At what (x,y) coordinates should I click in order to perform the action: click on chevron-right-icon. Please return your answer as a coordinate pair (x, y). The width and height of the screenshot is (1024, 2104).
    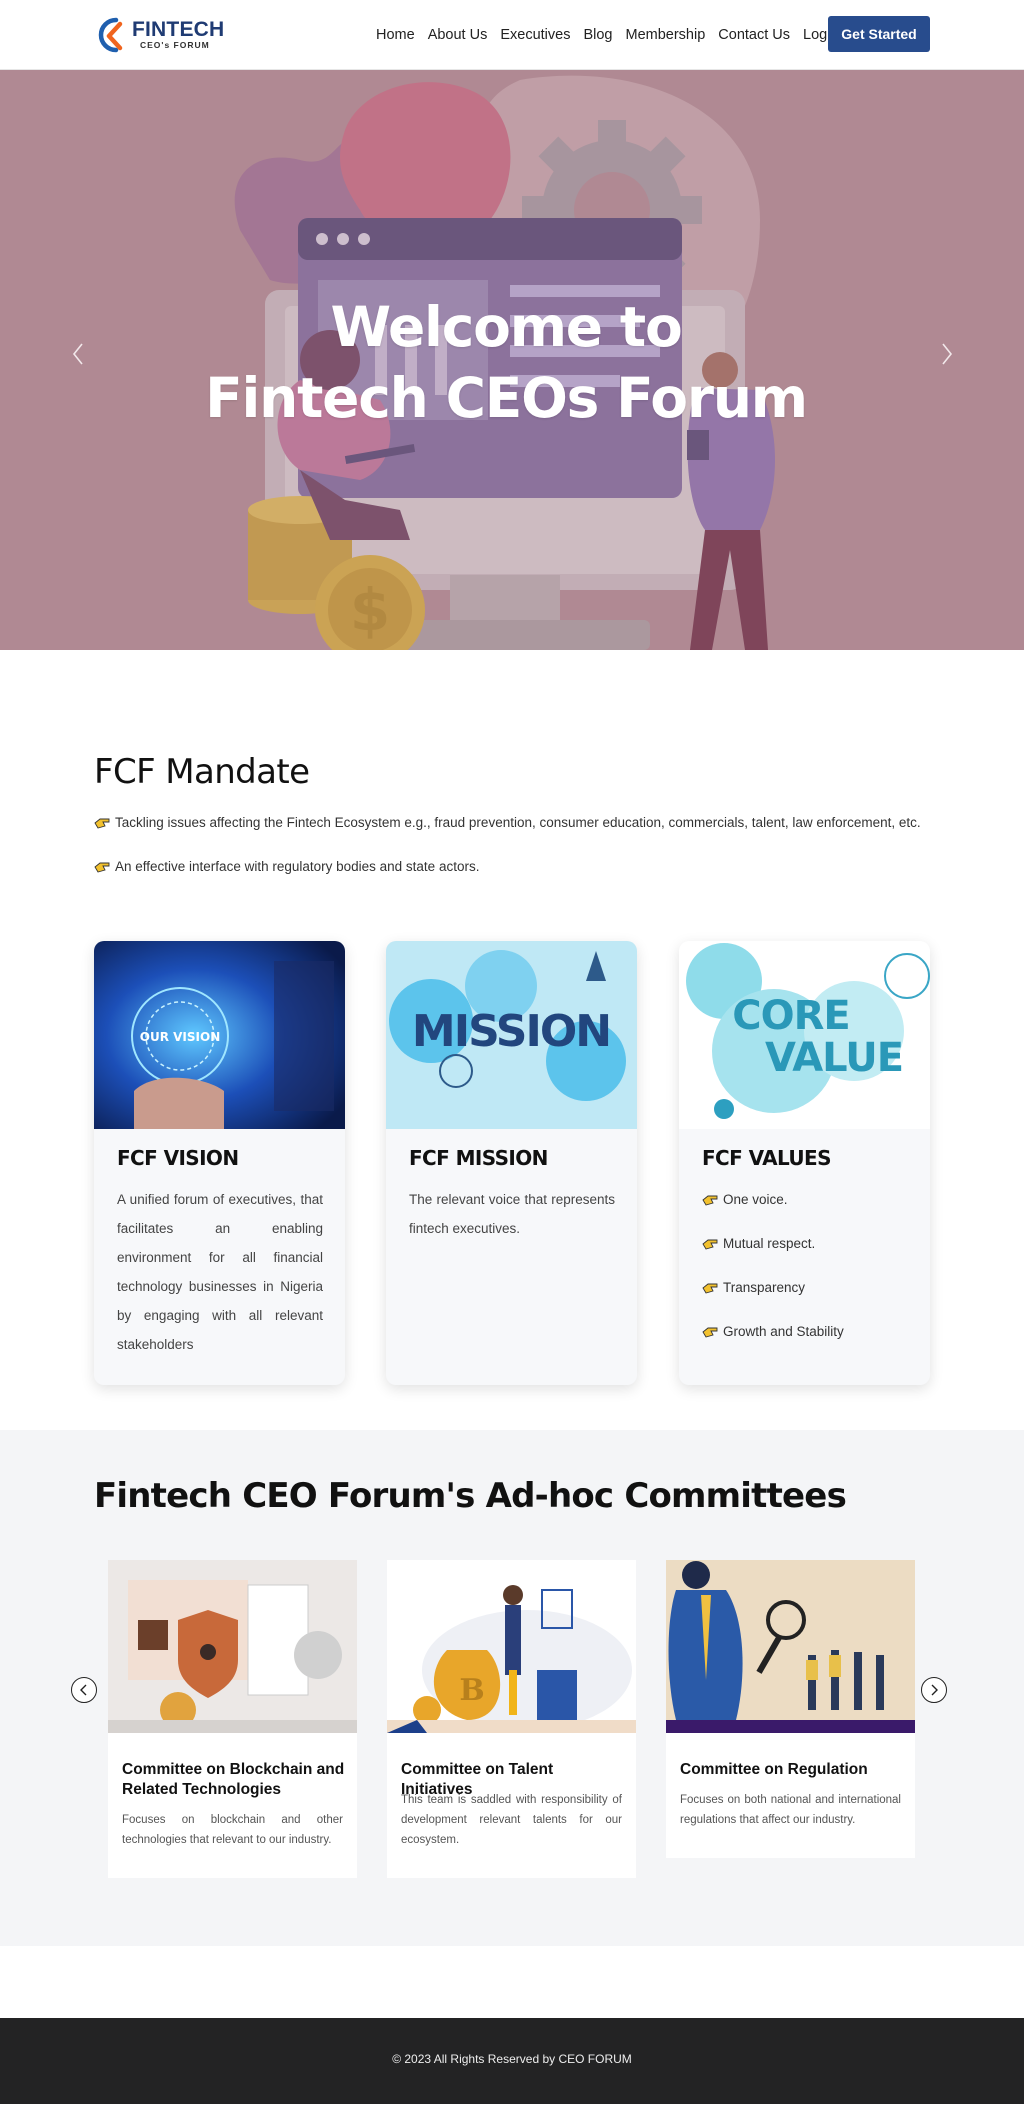
    Looking at the image, I should click on (947, 354).